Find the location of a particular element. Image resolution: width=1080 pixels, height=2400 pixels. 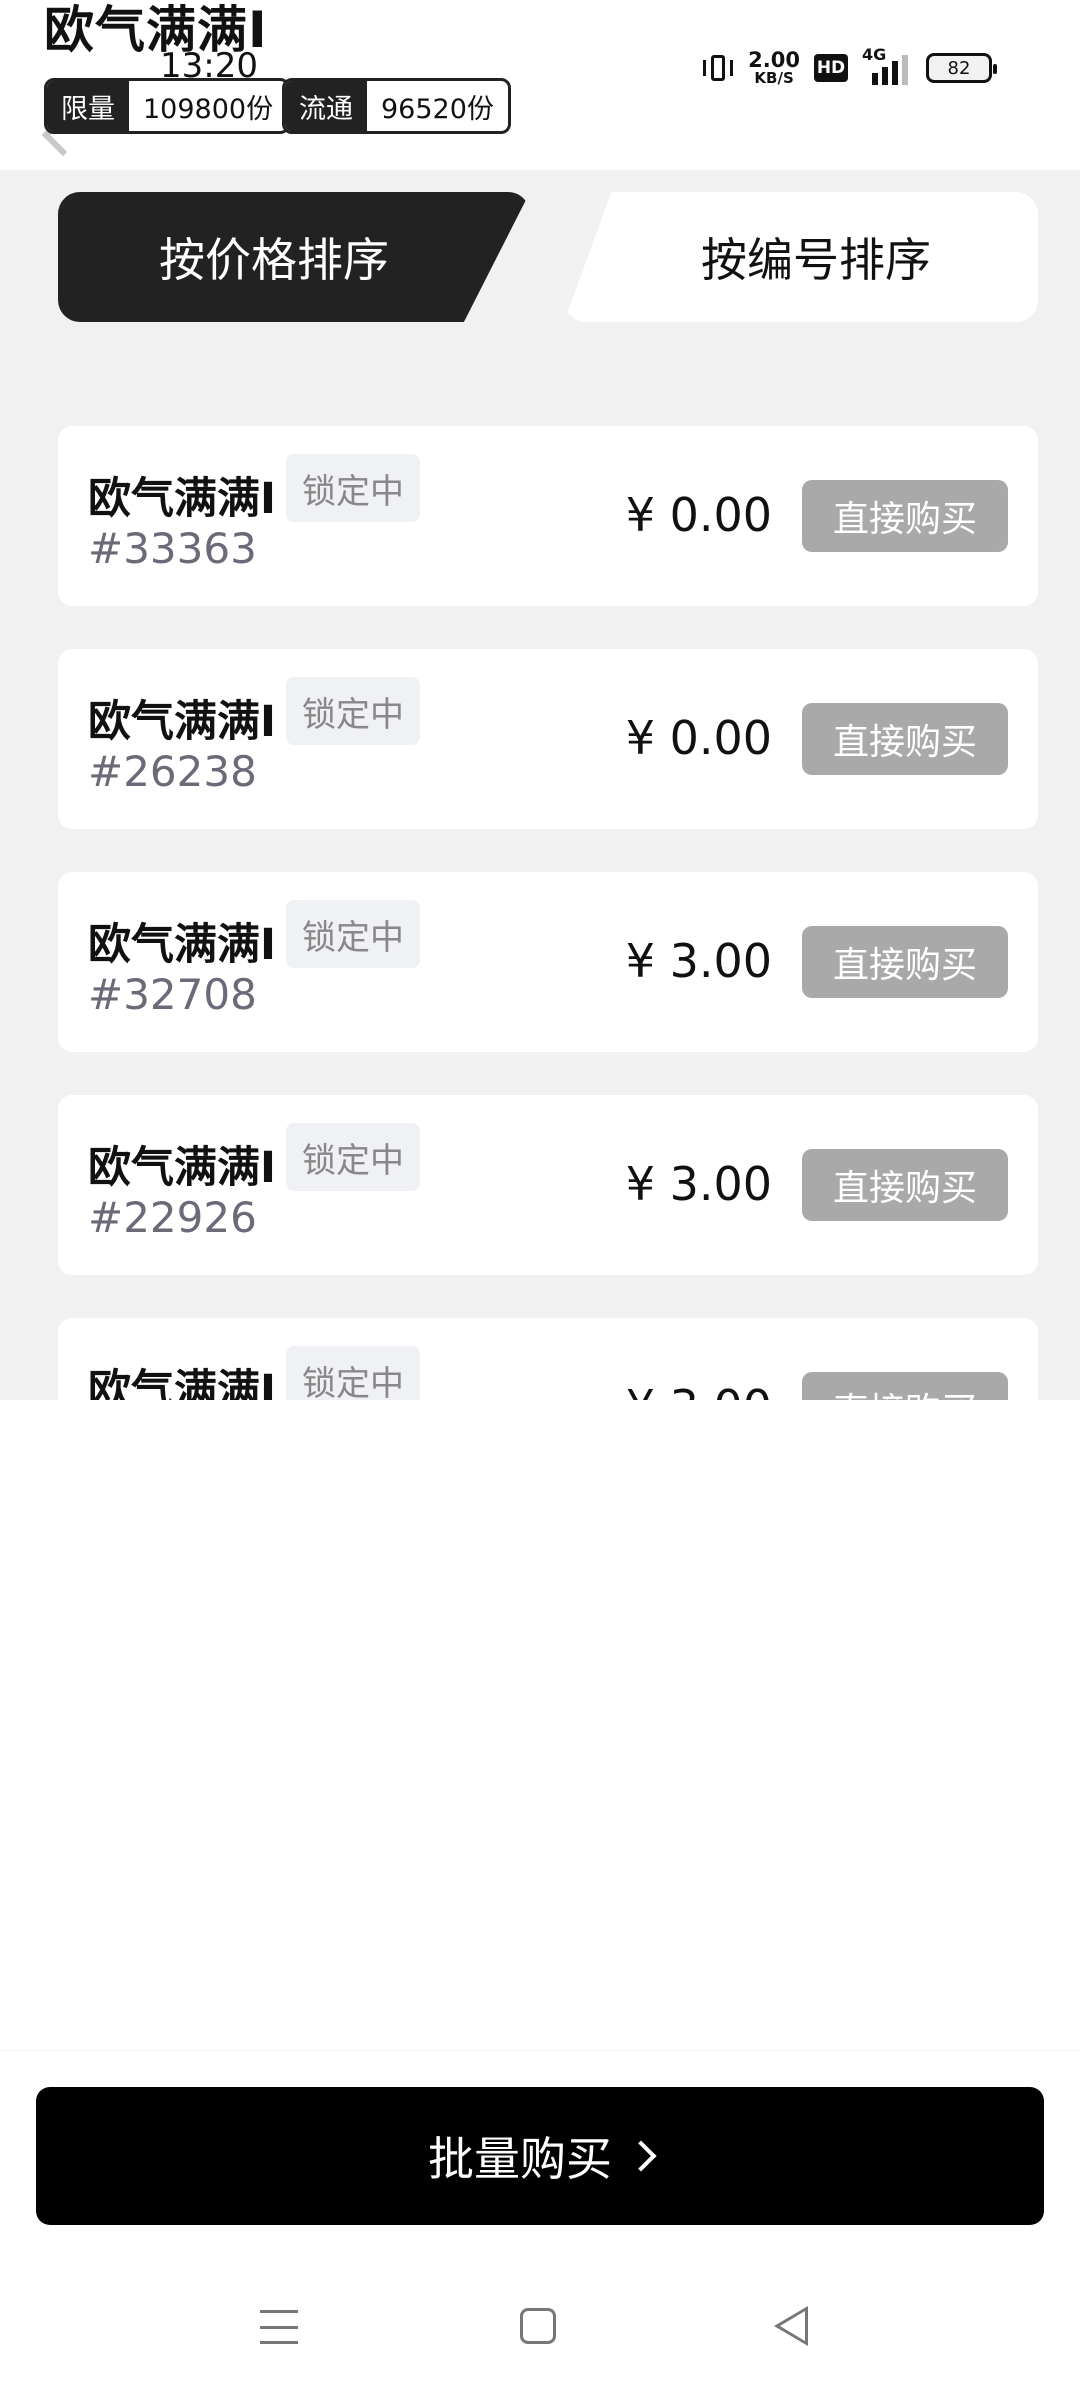

battery-level: 82 is located at coordinates (959, 68).